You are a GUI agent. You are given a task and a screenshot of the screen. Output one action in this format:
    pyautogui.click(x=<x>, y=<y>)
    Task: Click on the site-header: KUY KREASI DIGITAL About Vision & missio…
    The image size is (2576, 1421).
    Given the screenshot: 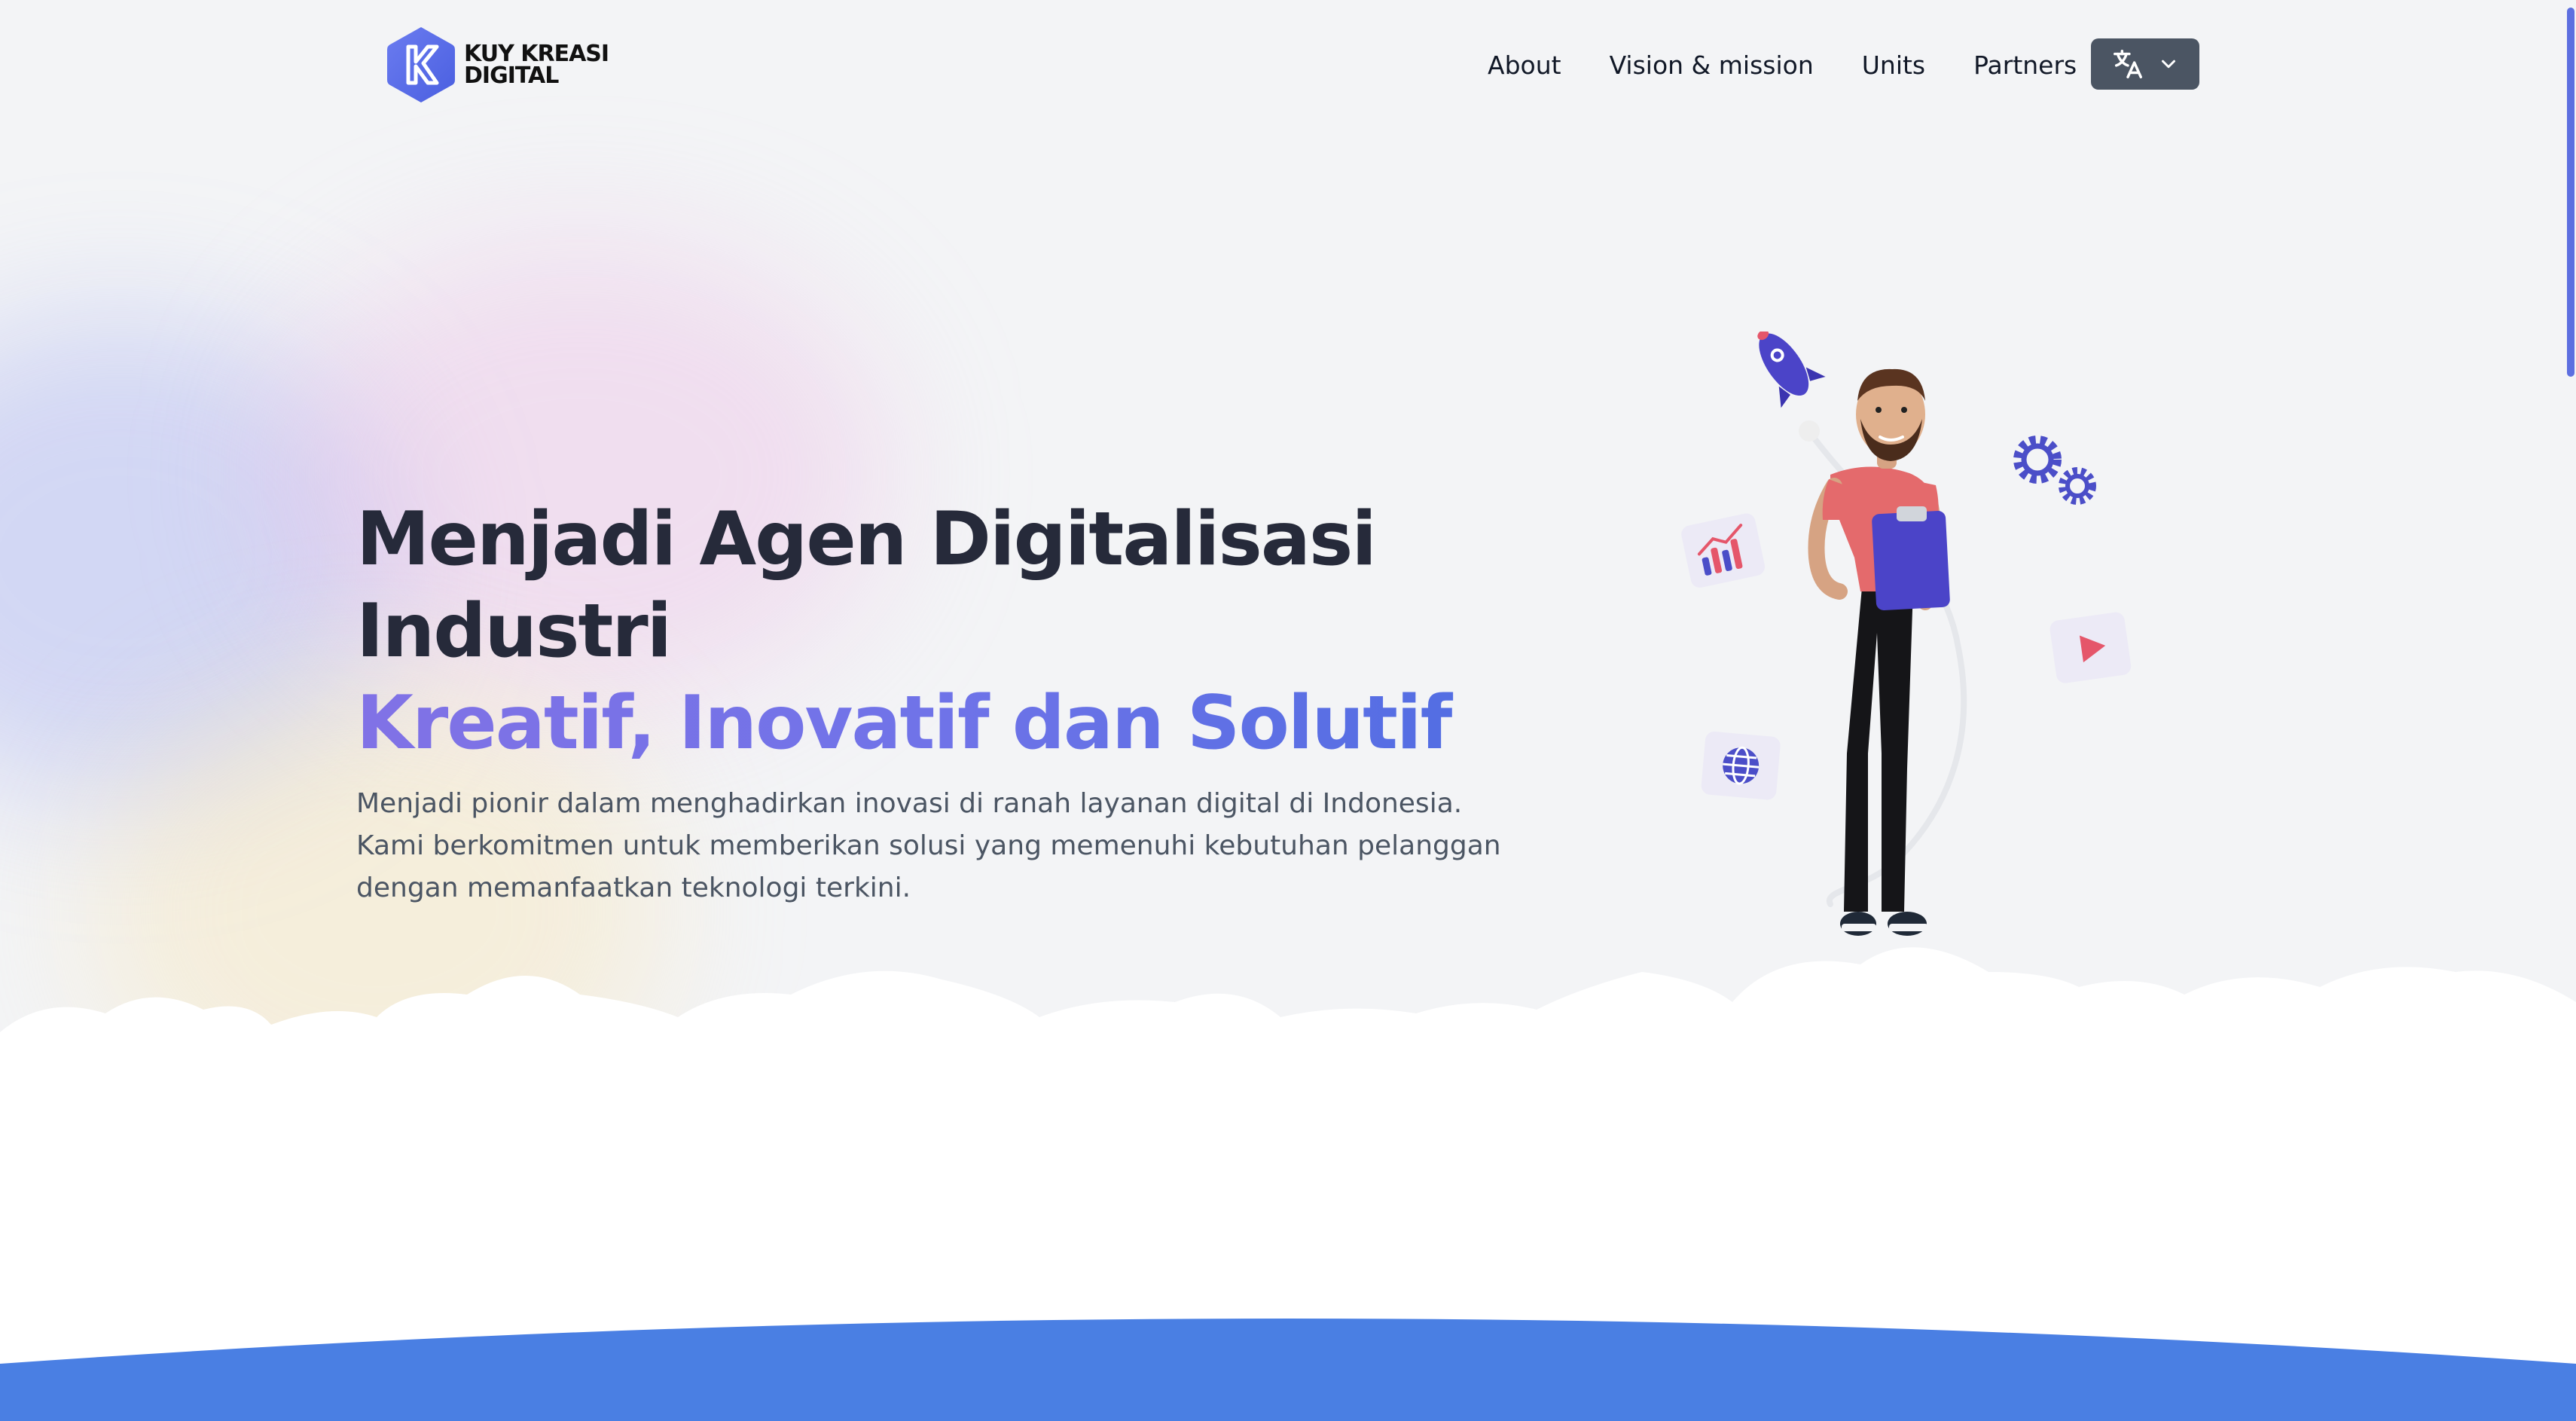 What is the action you would take?
    pyautogui.click(x=1288, y=64)
    